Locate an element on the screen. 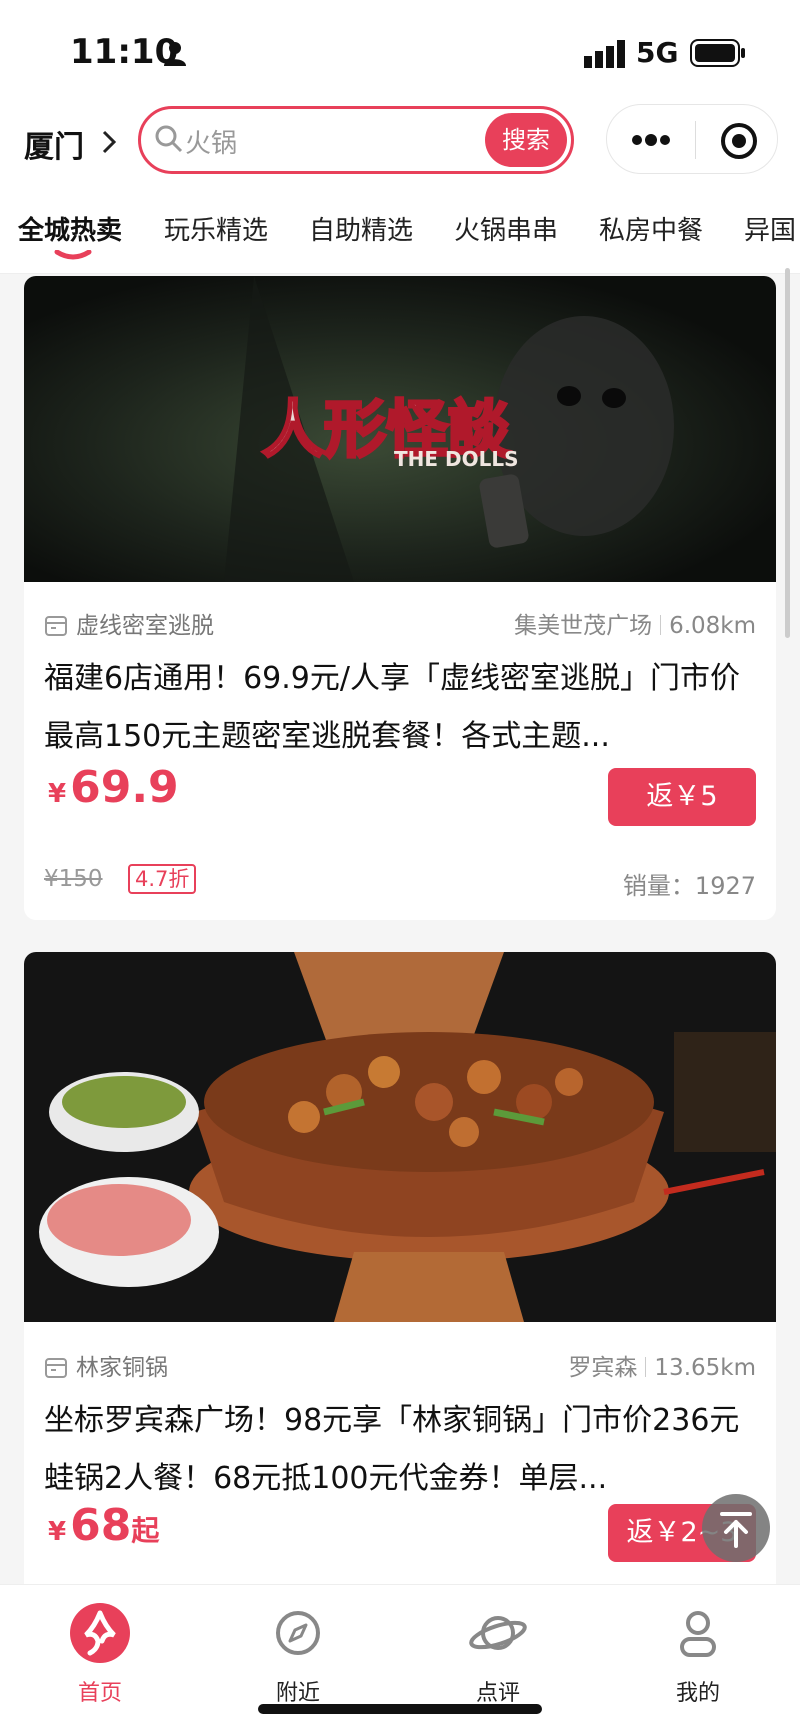 The height and width of the screenshot is (1731, 800). location-row: 罗宾森 13.65km is located at coordinates (662, 1365).